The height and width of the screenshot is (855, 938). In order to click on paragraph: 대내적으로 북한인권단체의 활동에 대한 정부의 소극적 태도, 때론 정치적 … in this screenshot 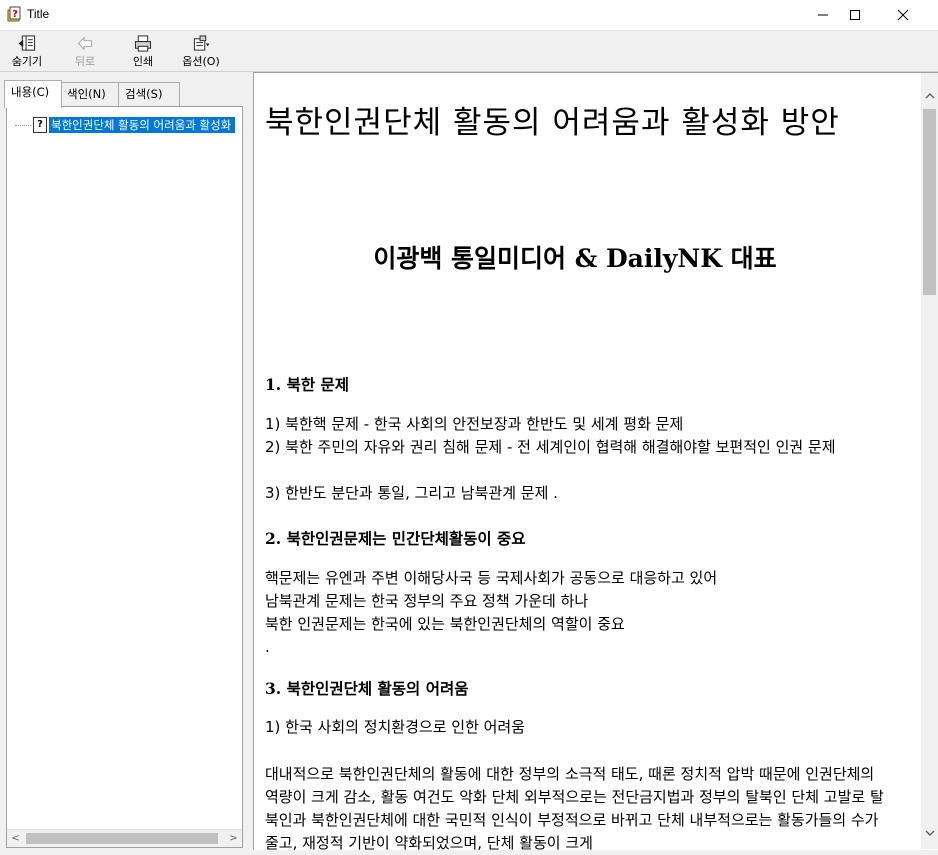, I will do `click(574, 808)`.